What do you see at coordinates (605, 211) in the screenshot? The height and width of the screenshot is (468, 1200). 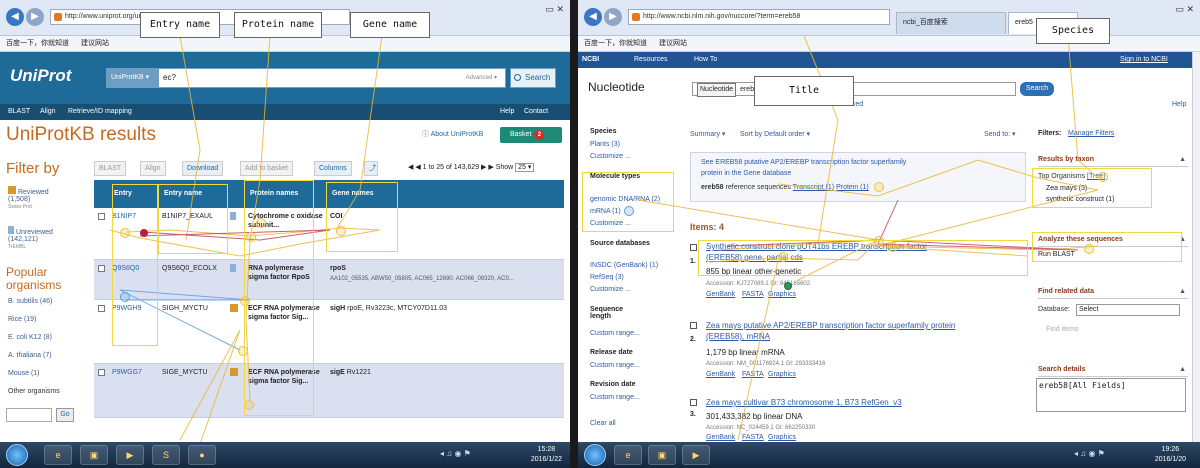 I see `facet-item: mRNA (1)` at bounding box center [605, 211].